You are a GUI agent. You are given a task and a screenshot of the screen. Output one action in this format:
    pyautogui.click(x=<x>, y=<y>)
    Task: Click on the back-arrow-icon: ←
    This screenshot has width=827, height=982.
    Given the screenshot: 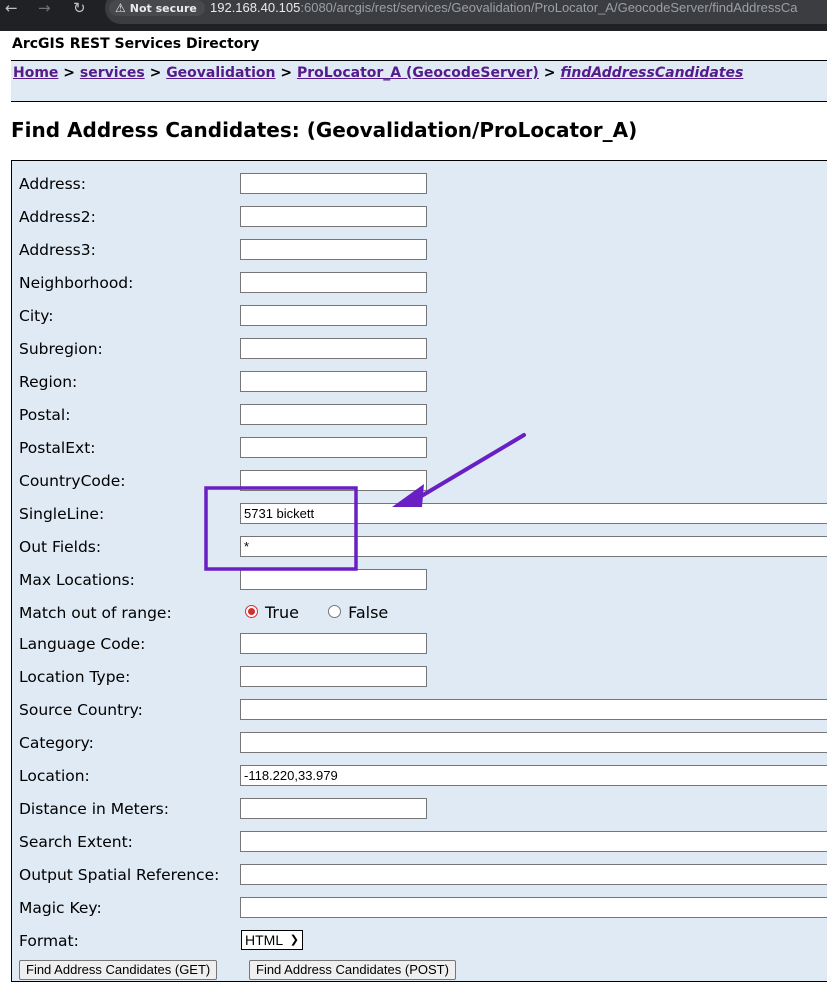 What is the action you would take?
    pyautogui.click(x=11, y=8)
    